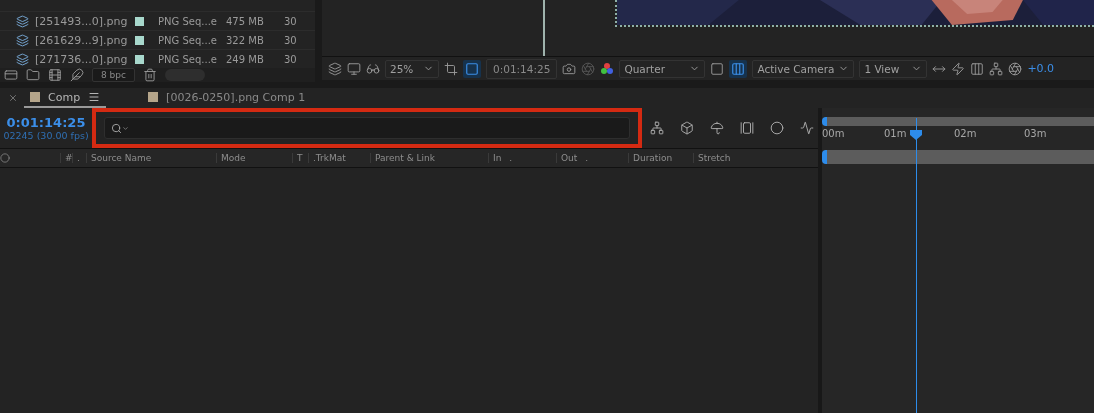  Describe the element at coordinates (607, 68) in the screenshot. I see `color-channels-icon` at that location.